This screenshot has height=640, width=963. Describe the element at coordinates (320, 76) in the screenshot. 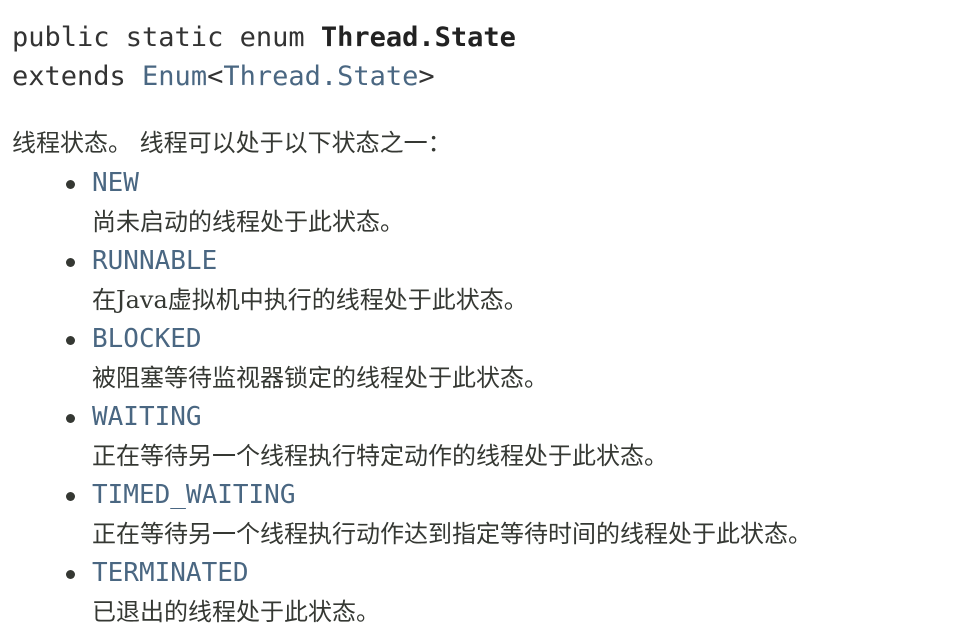

I see `generic-type-link: Thread.State` at that location.